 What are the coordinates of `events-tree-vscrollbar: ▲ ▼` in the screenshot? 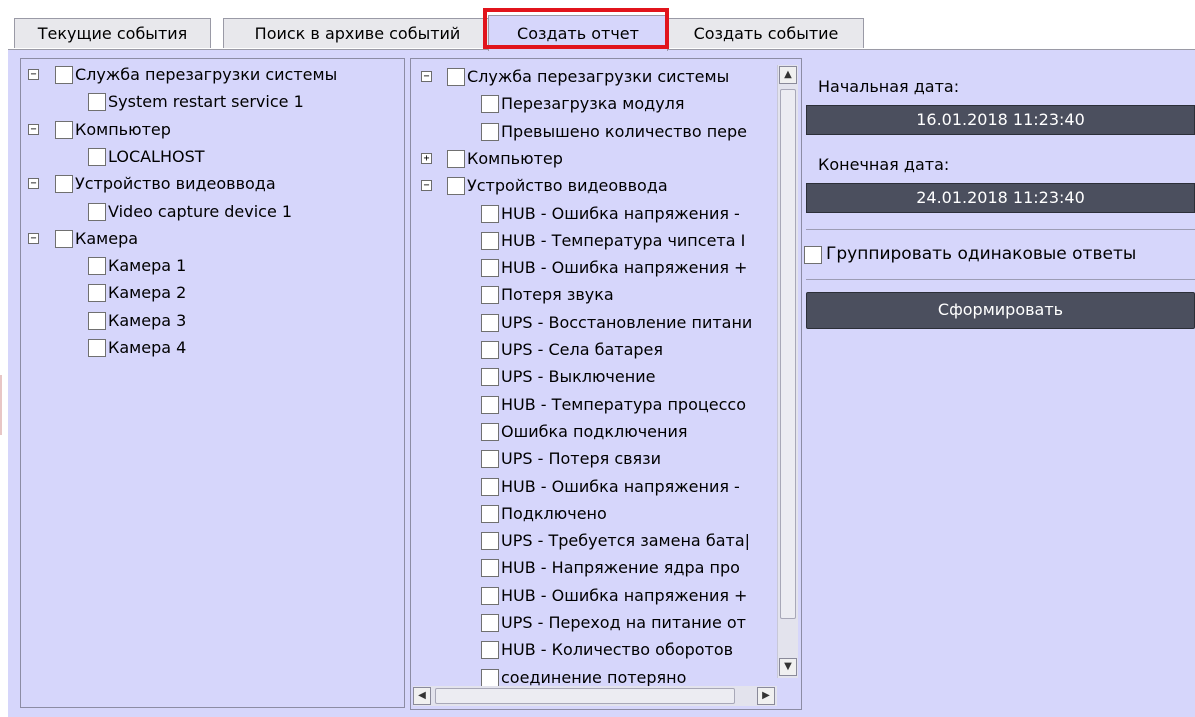 It's located at (787, 371).